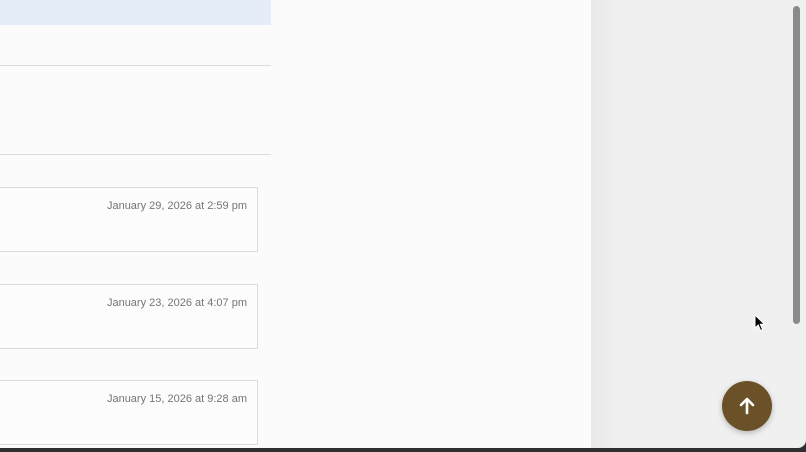 The width and height of the screenshot is (806, 452). Describe the element at coordinates (796, 165) in the screenshot. I see `scrollbar-thumb` at that location.